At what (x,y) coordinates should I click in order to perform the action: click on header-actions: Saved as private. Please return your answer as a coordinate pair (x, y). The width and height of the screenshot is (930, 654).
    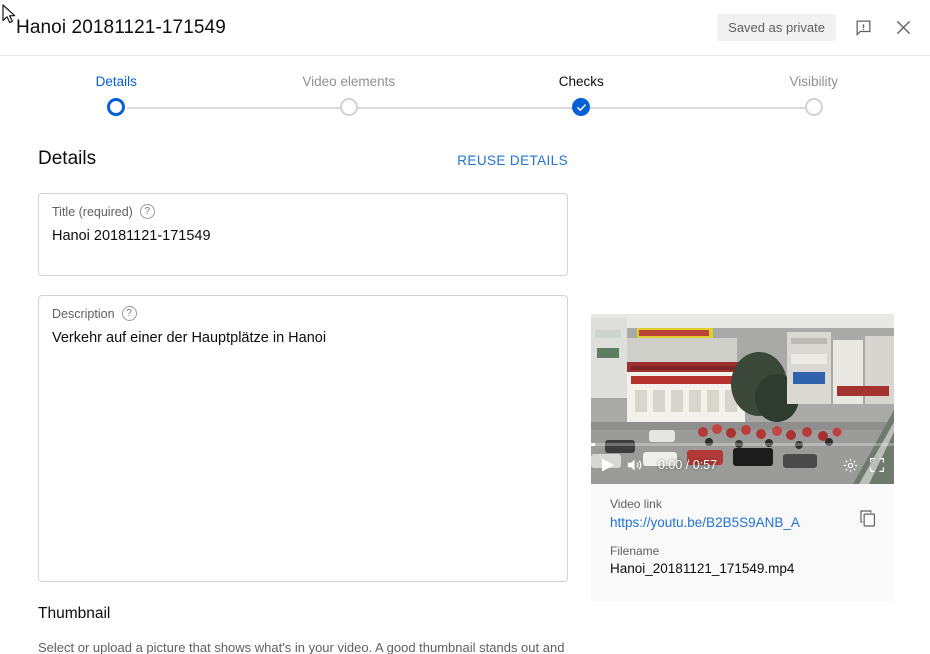
    Looking at the image, I should click on (816, 27).